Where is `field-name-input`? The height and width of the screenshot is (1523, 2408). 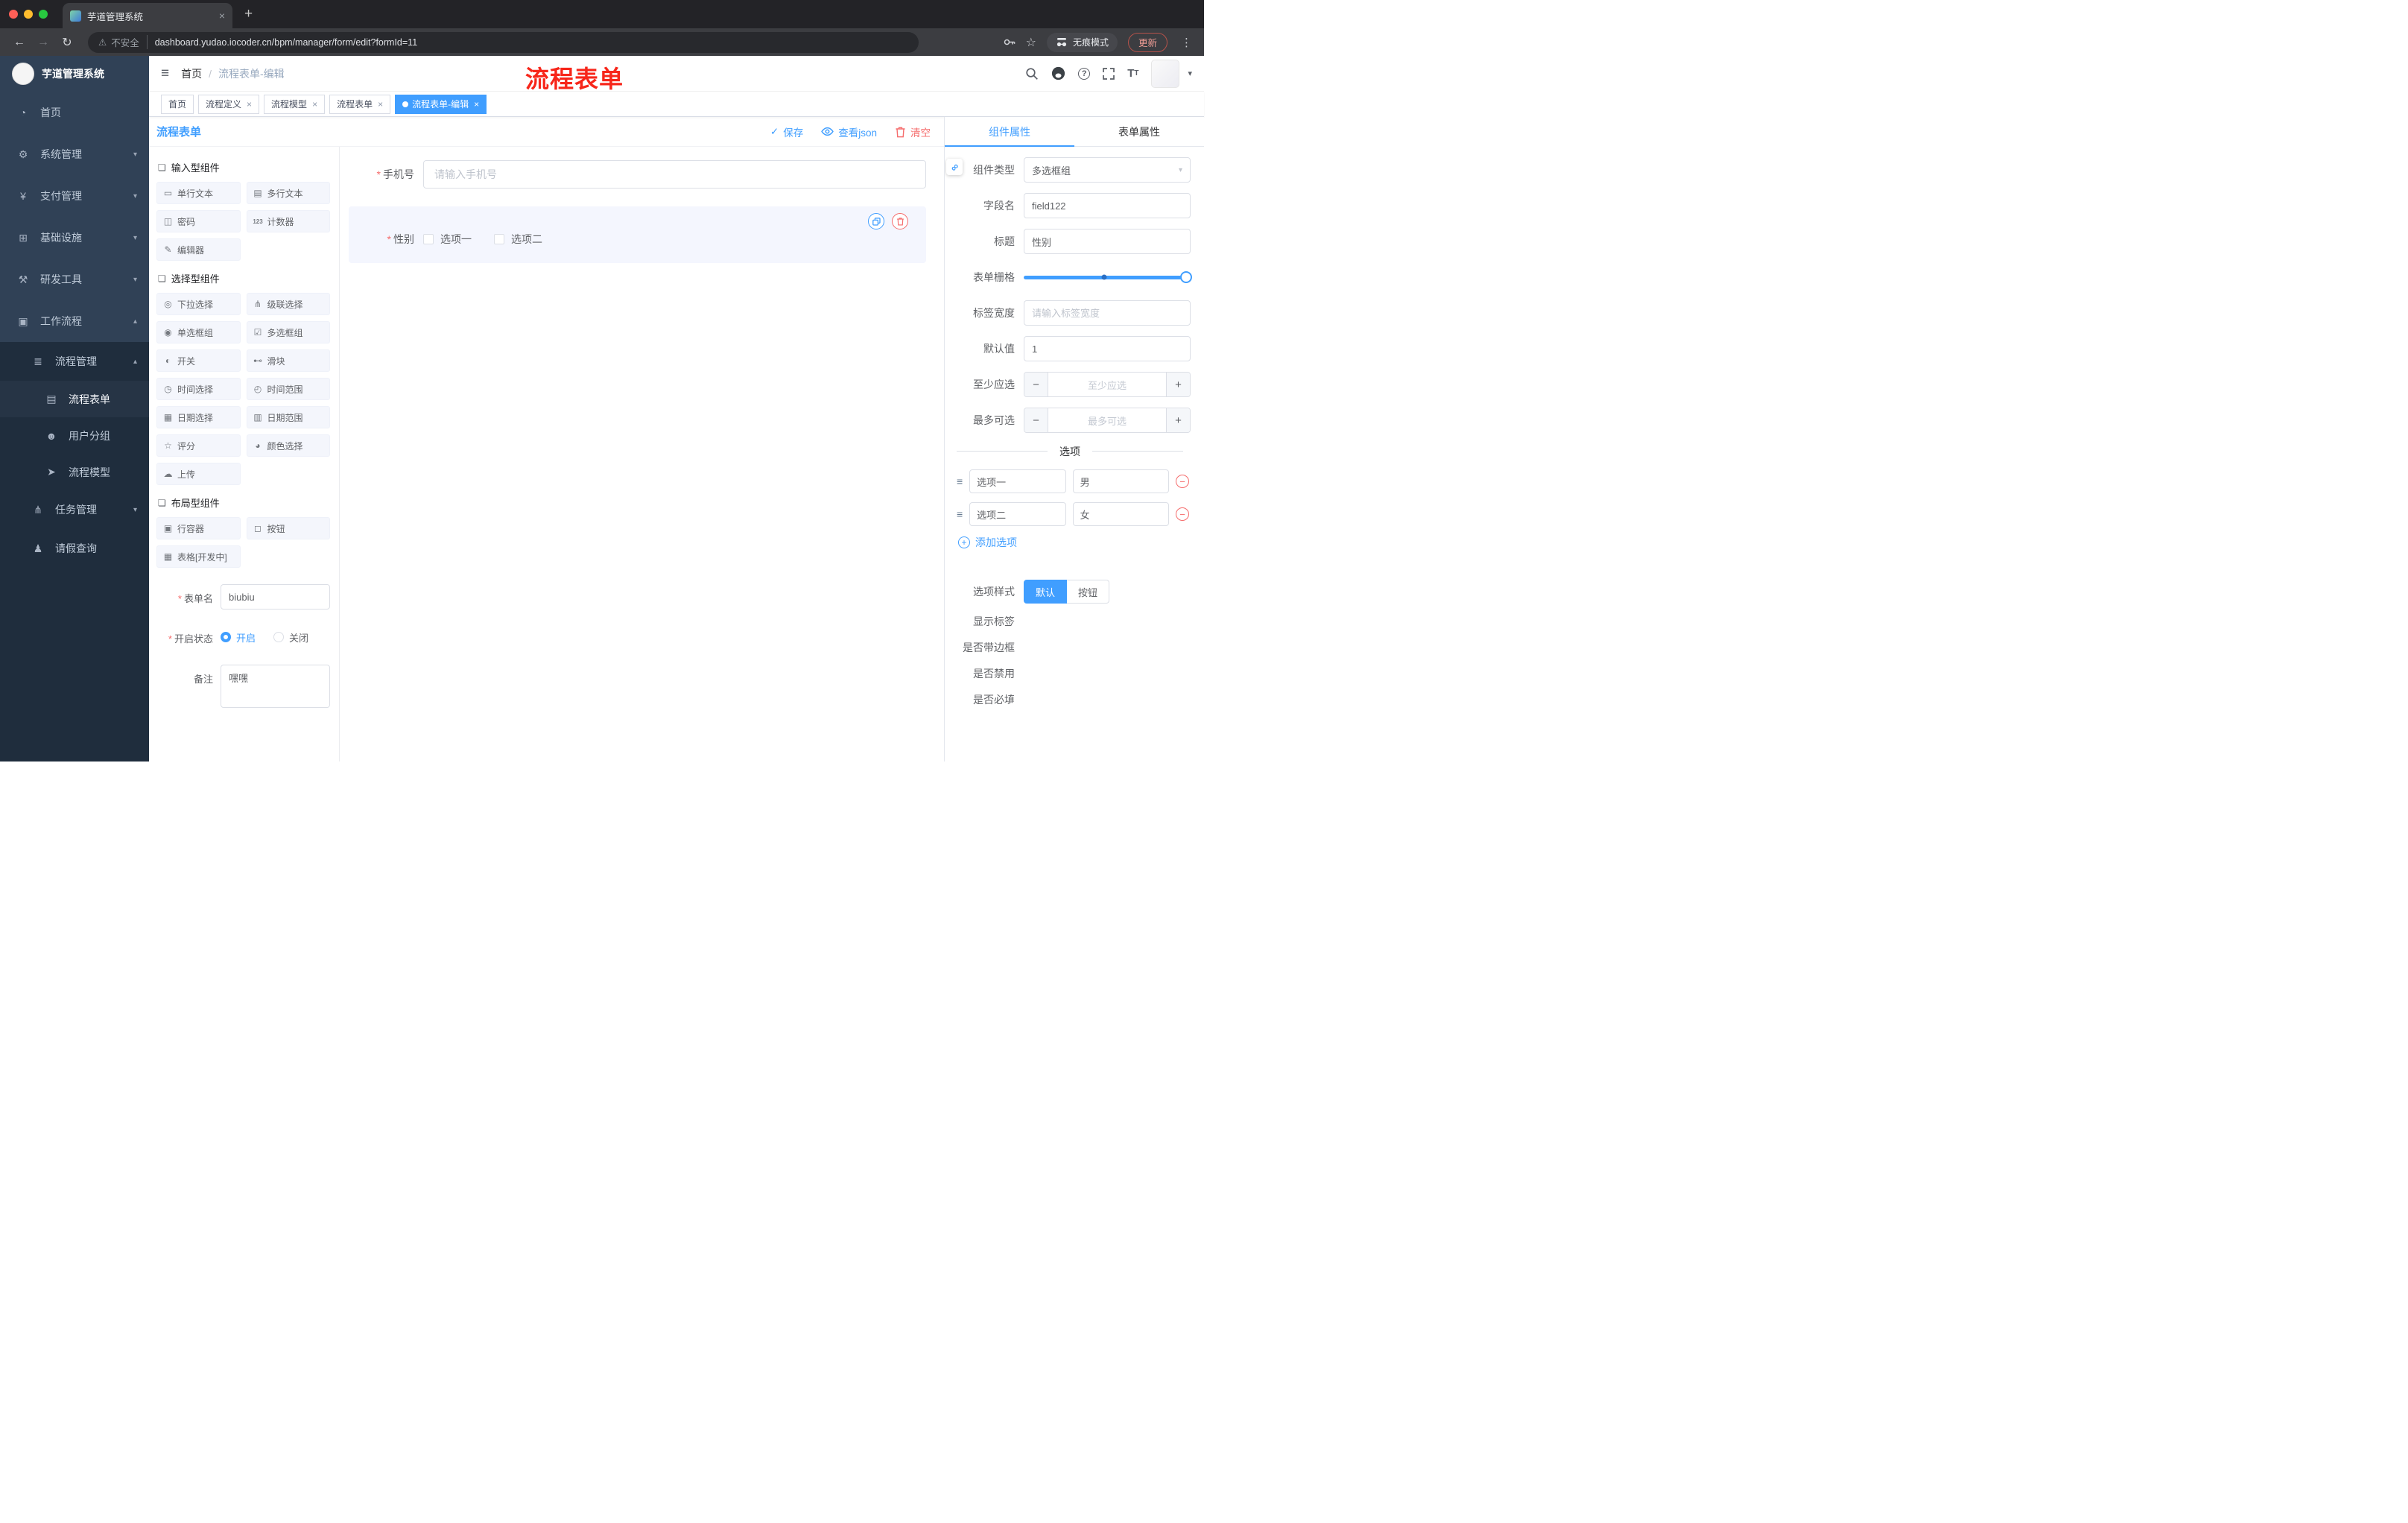 field-name-input is located at coordinates (1107, 205).